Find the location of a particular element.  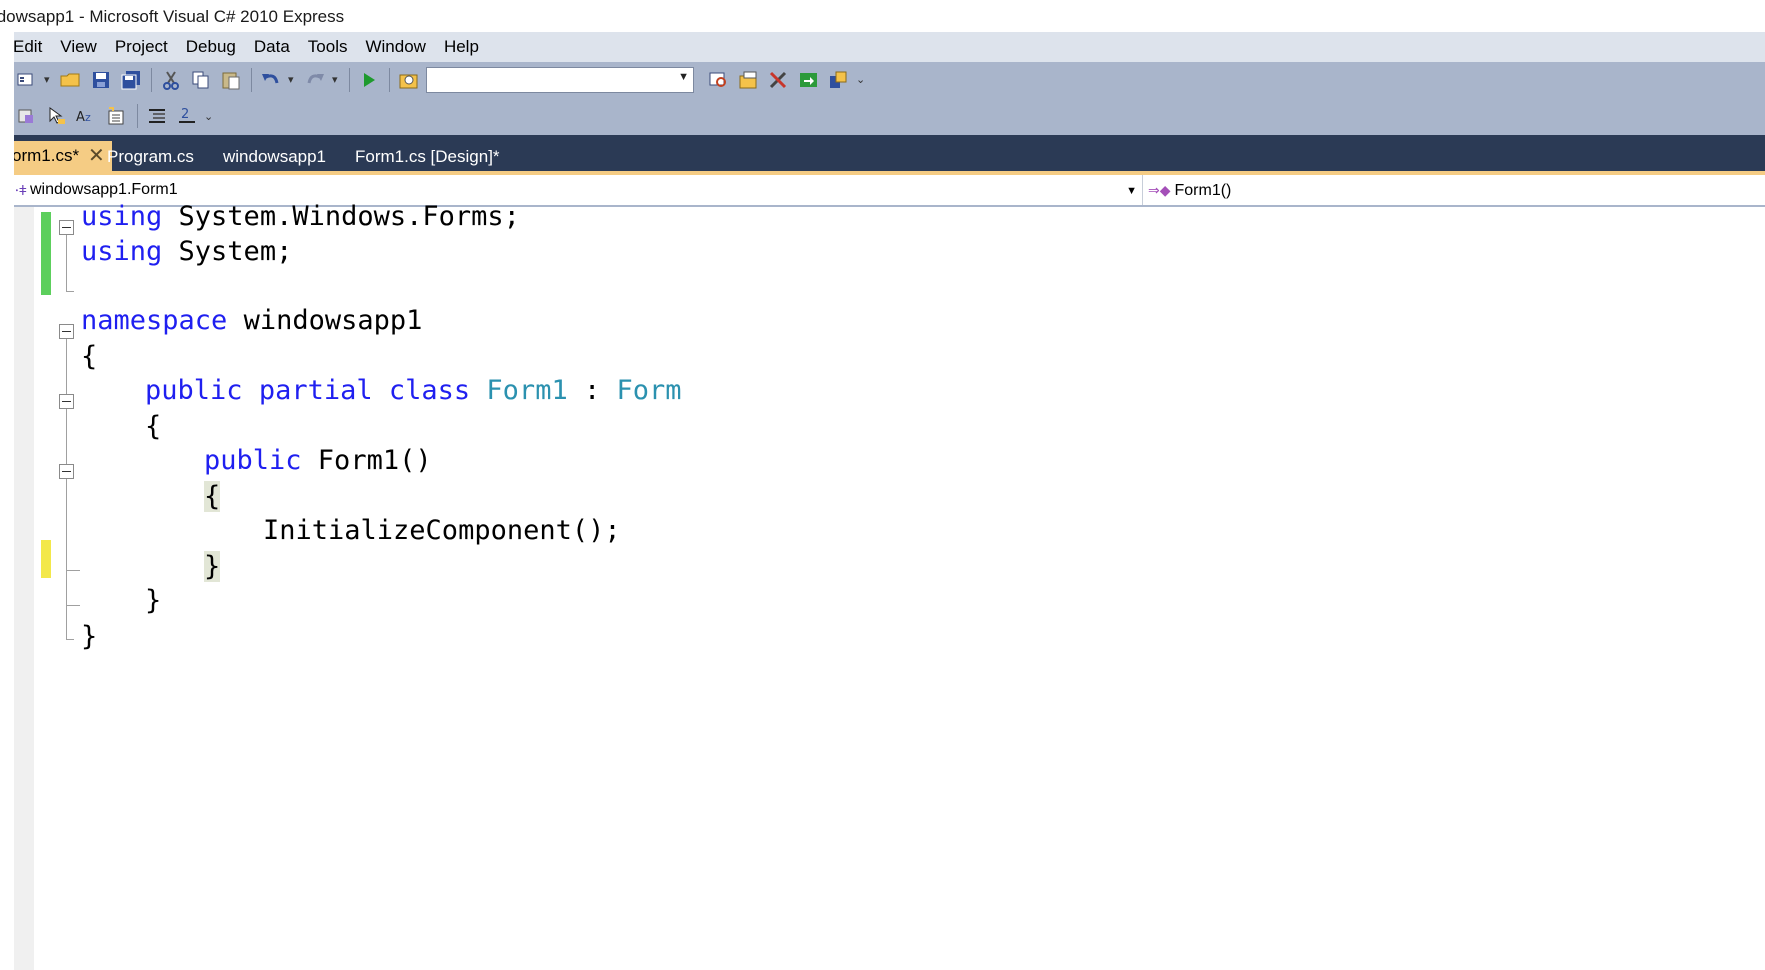

cut-icon is located at coordinates (171, 80).